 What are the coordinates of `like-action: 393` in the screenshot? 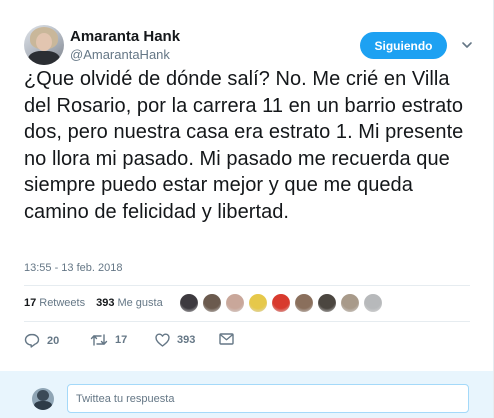 It's located at (175, 340).